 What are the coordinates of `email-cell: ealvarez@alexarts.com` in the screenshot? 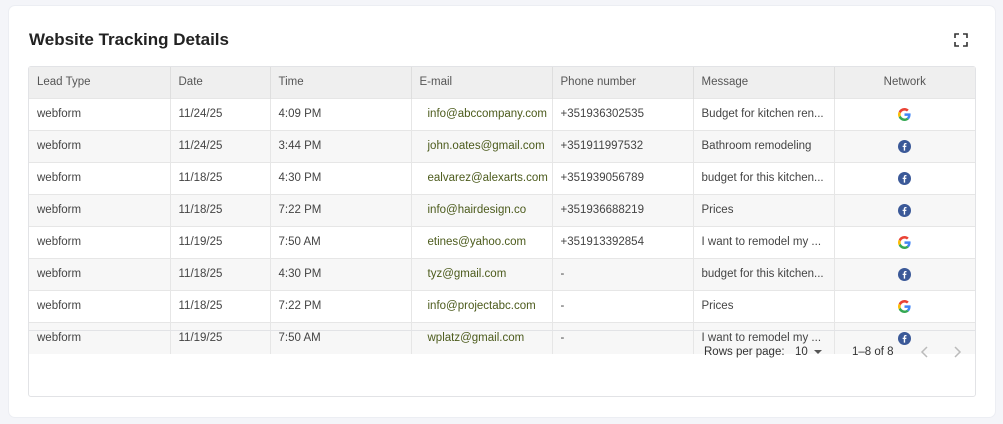 It's located at (482, 177).